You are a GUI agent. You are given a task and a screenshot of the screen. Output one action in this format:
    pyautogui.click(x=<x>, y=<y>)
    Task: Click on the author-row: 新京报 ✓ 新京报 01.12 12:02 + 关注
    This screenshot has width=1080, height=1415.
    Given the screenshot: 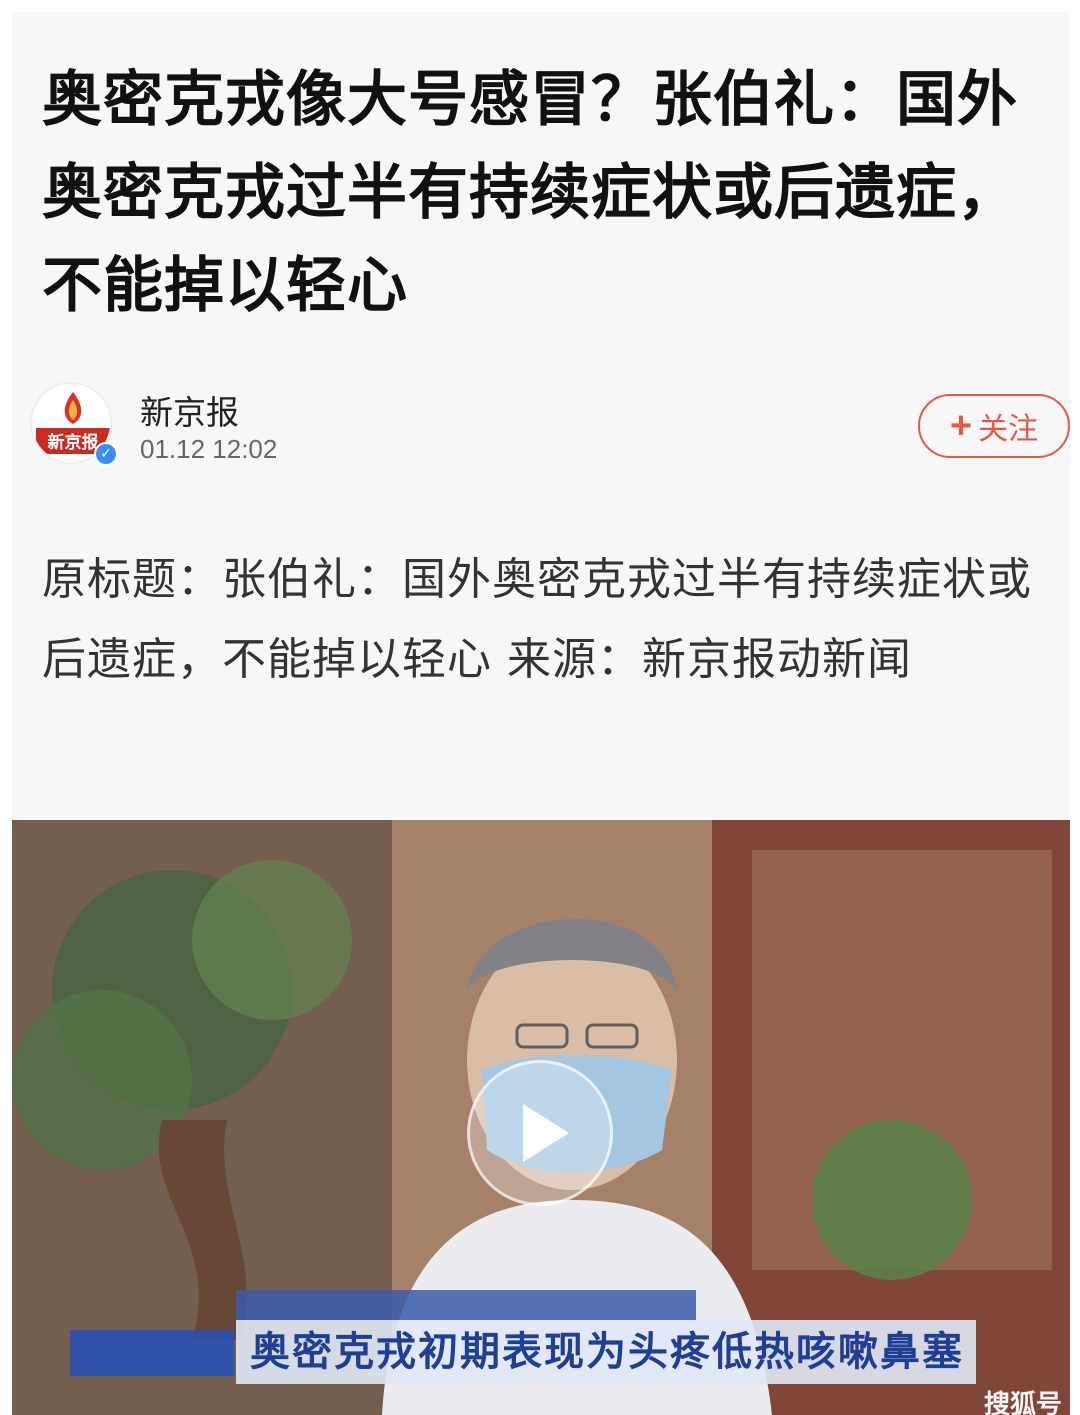 What is the action you would take?
    pyautogui.click(x=550, y=437)
    